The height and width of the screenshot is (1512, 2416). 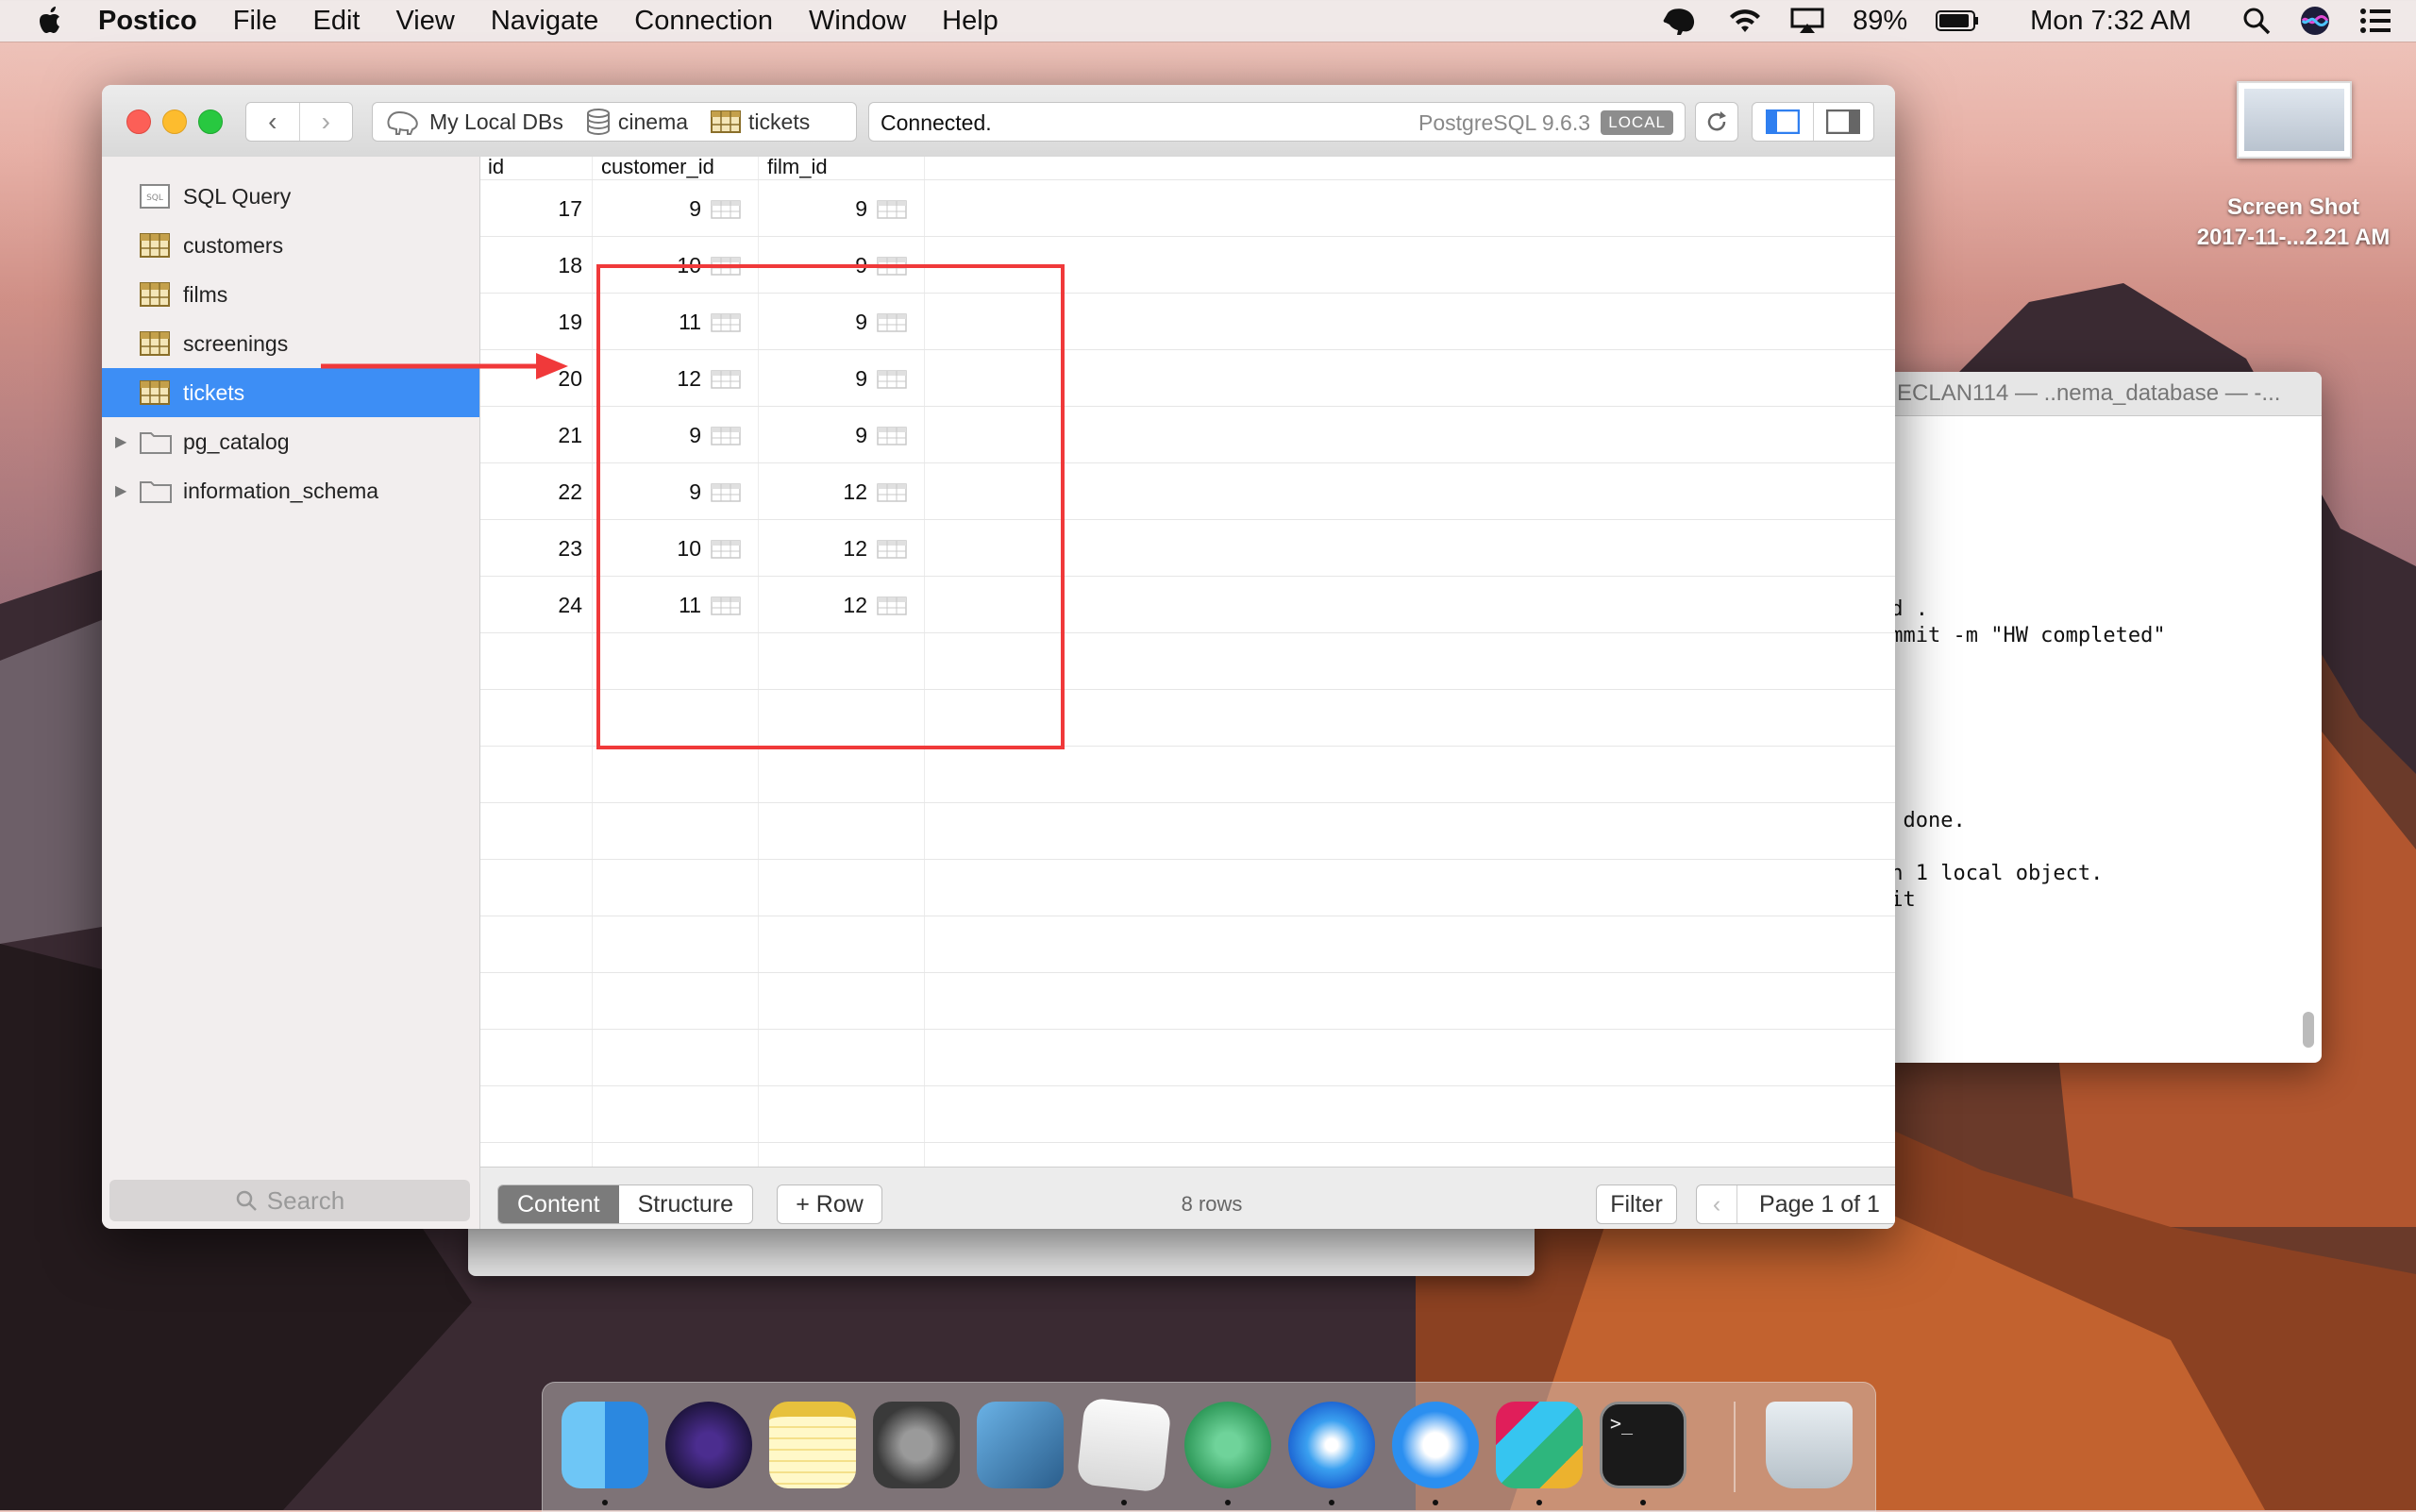 I want to click on table-cell-id: 23, so click(x=570, y=549).